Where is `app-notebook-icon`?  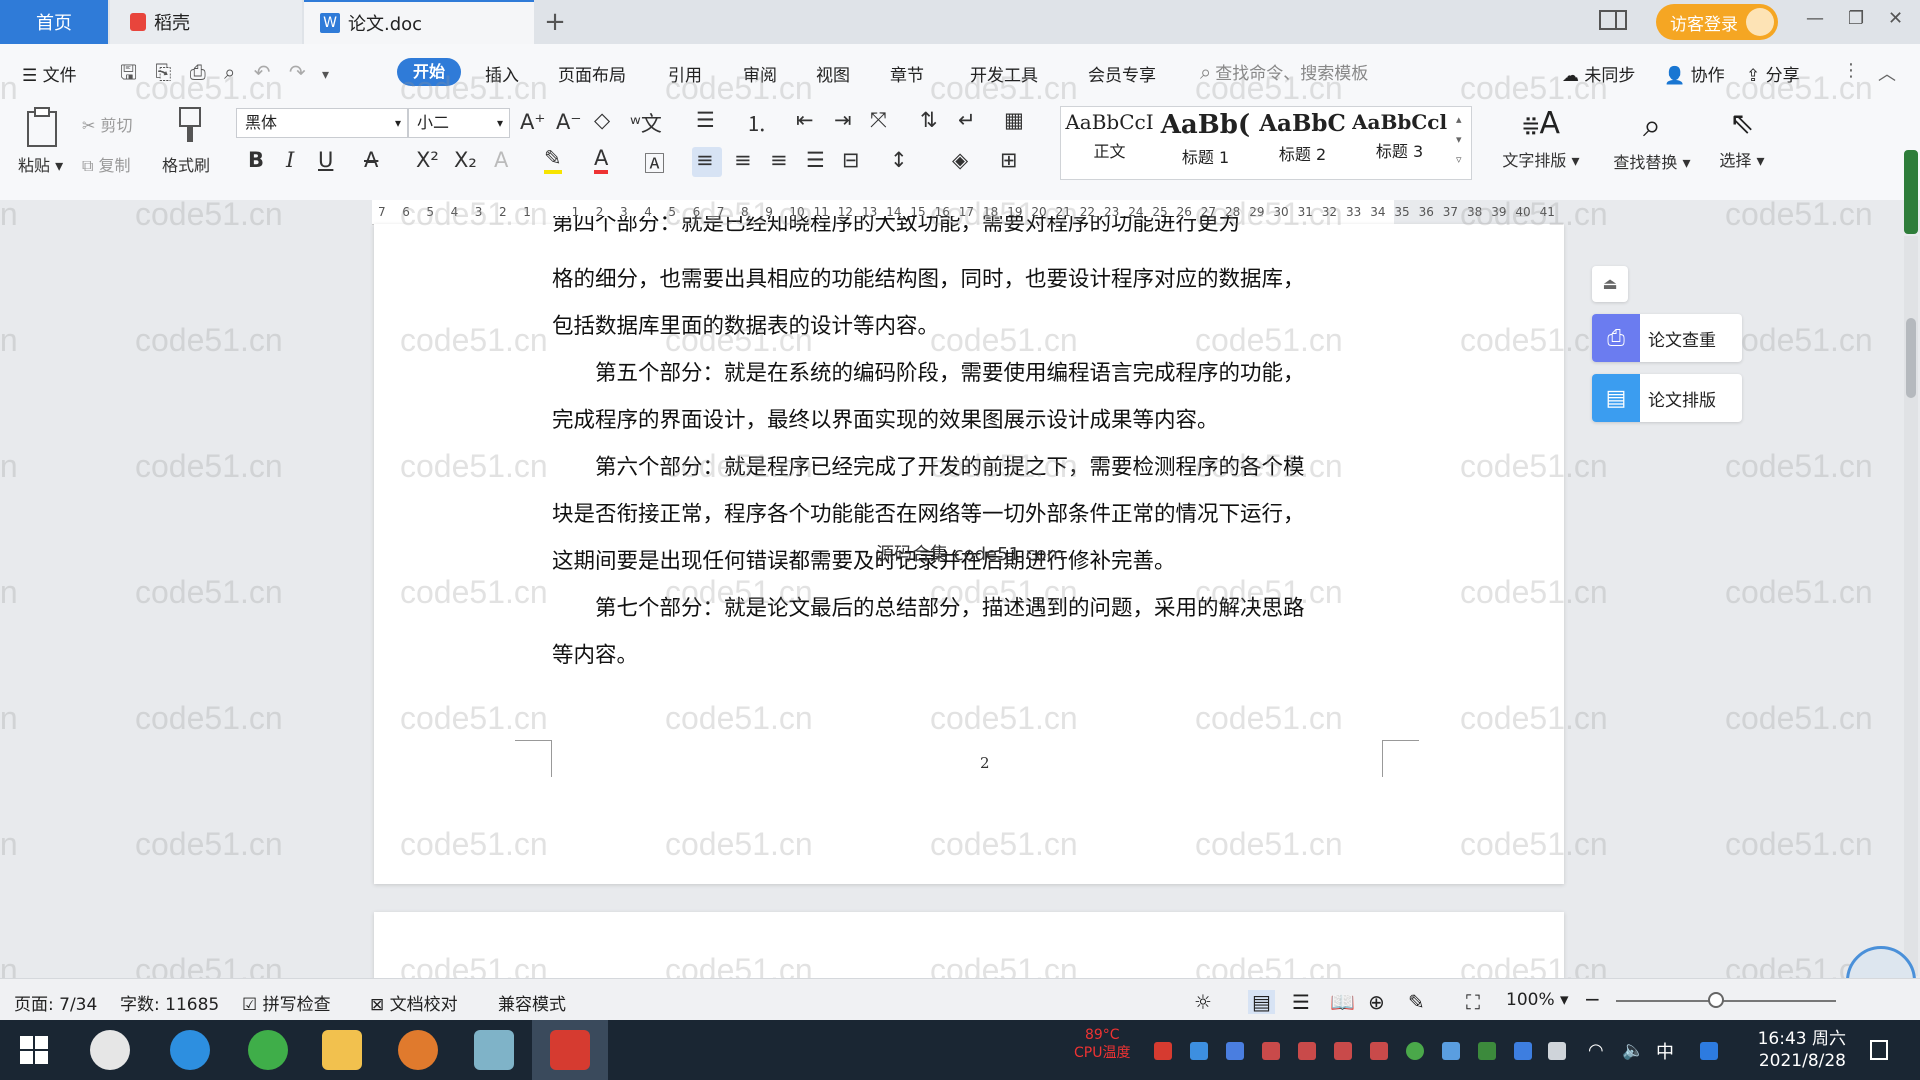
app-notebook-icon is located at coordinates (494, 1050).